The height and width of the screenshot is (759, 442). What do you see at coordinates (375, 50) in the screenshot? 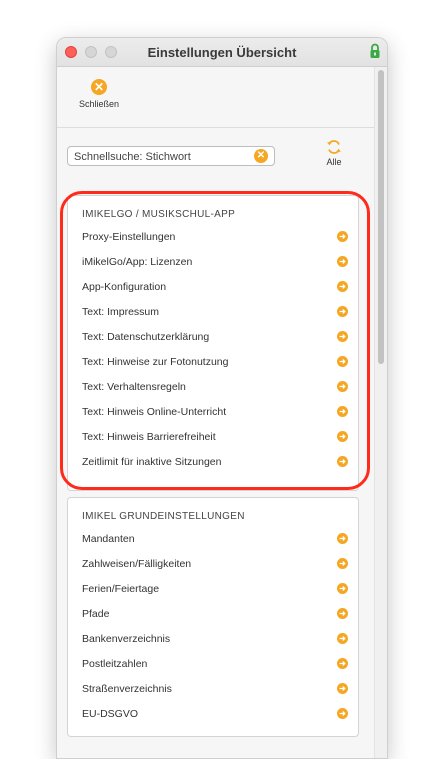
I see `lock-icon` at bounding box center [375, 50].